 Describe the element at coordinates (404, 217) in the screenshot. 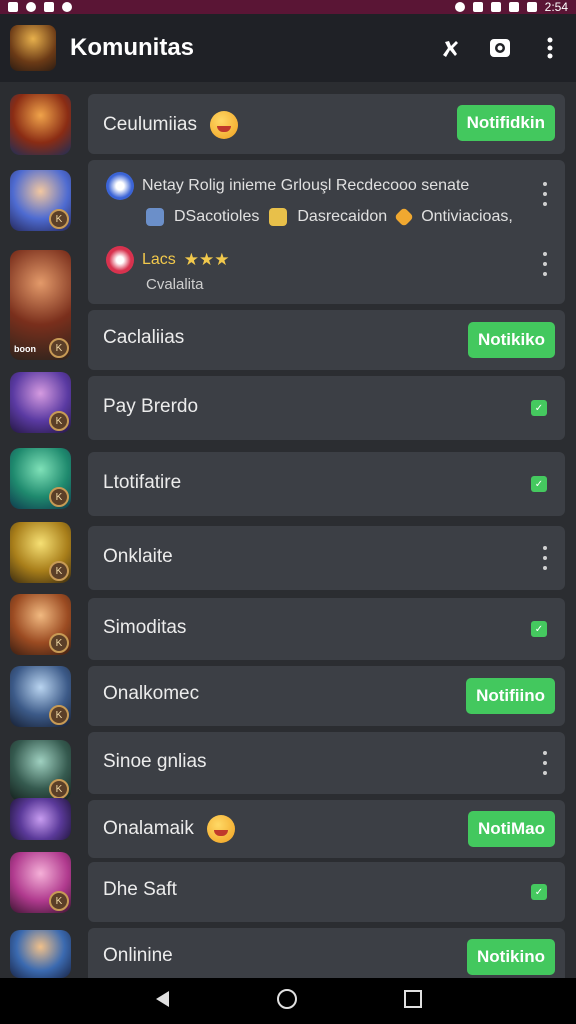

I see `tag-icon` at that location.